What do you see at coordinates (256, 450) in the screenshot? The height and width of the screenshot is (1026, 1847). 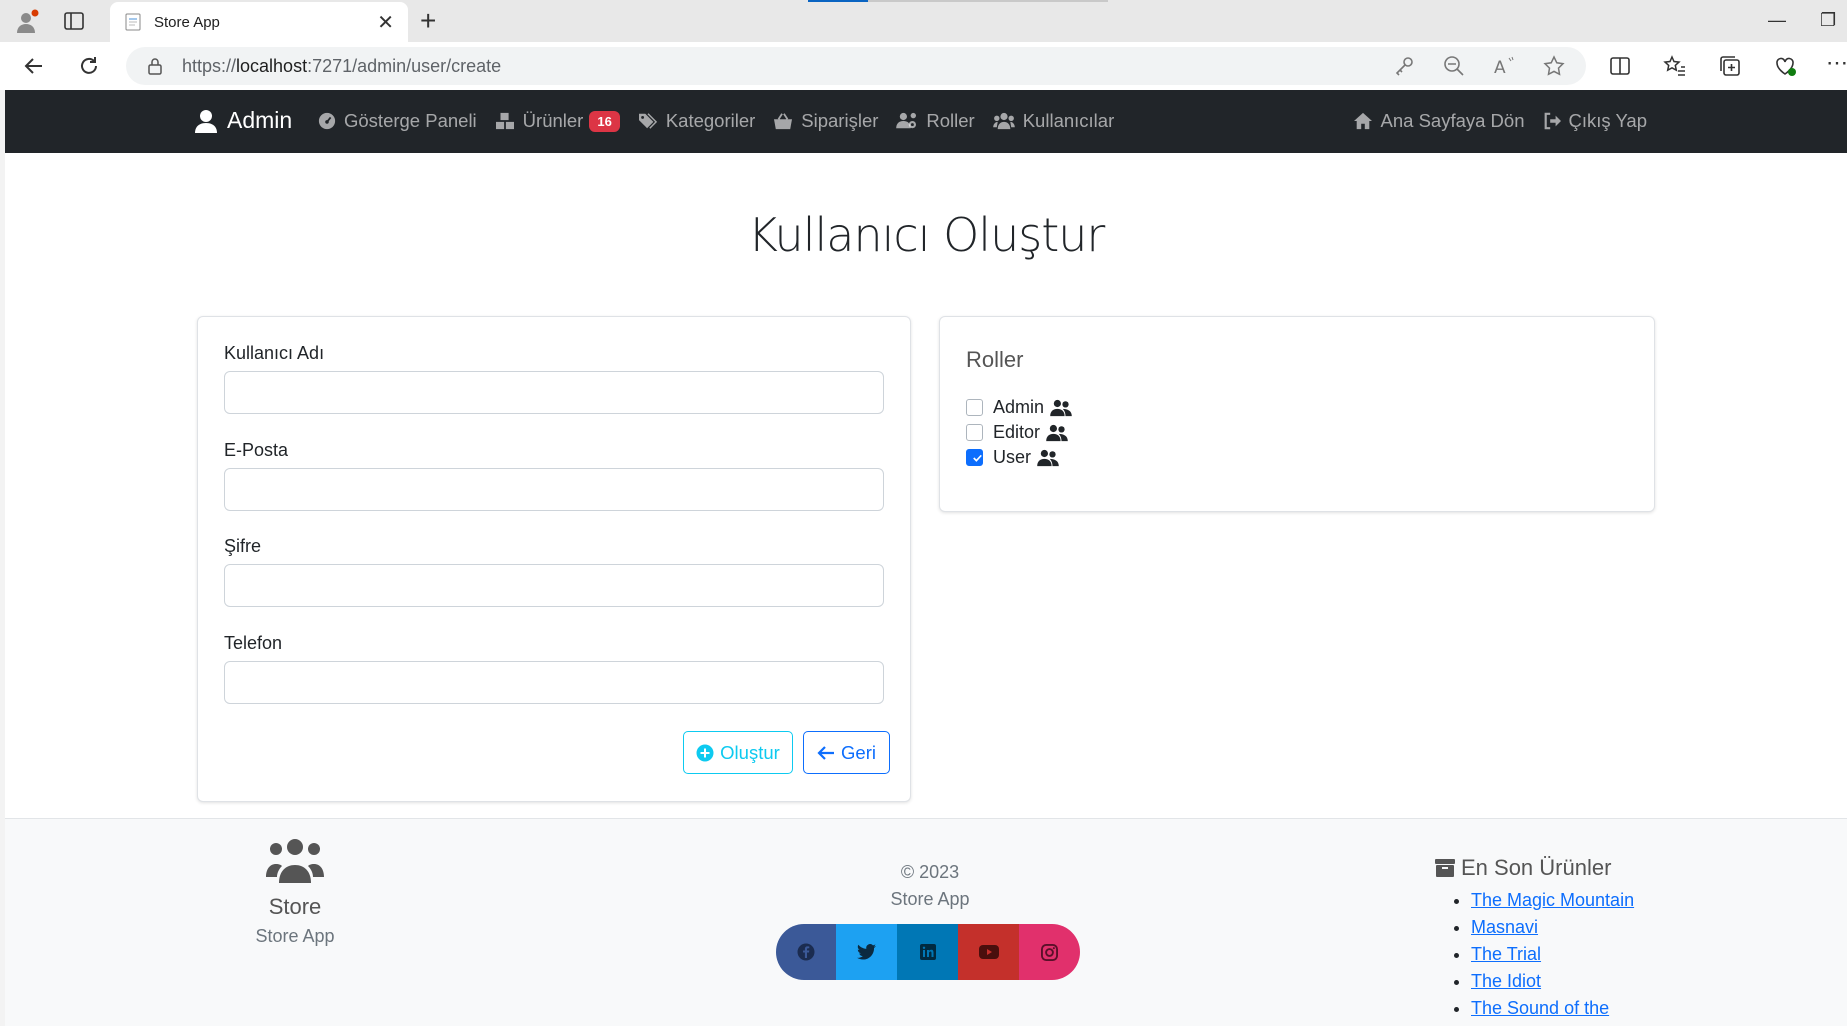 I see `email-label: E-Posta` at bounding box center [256, 450].